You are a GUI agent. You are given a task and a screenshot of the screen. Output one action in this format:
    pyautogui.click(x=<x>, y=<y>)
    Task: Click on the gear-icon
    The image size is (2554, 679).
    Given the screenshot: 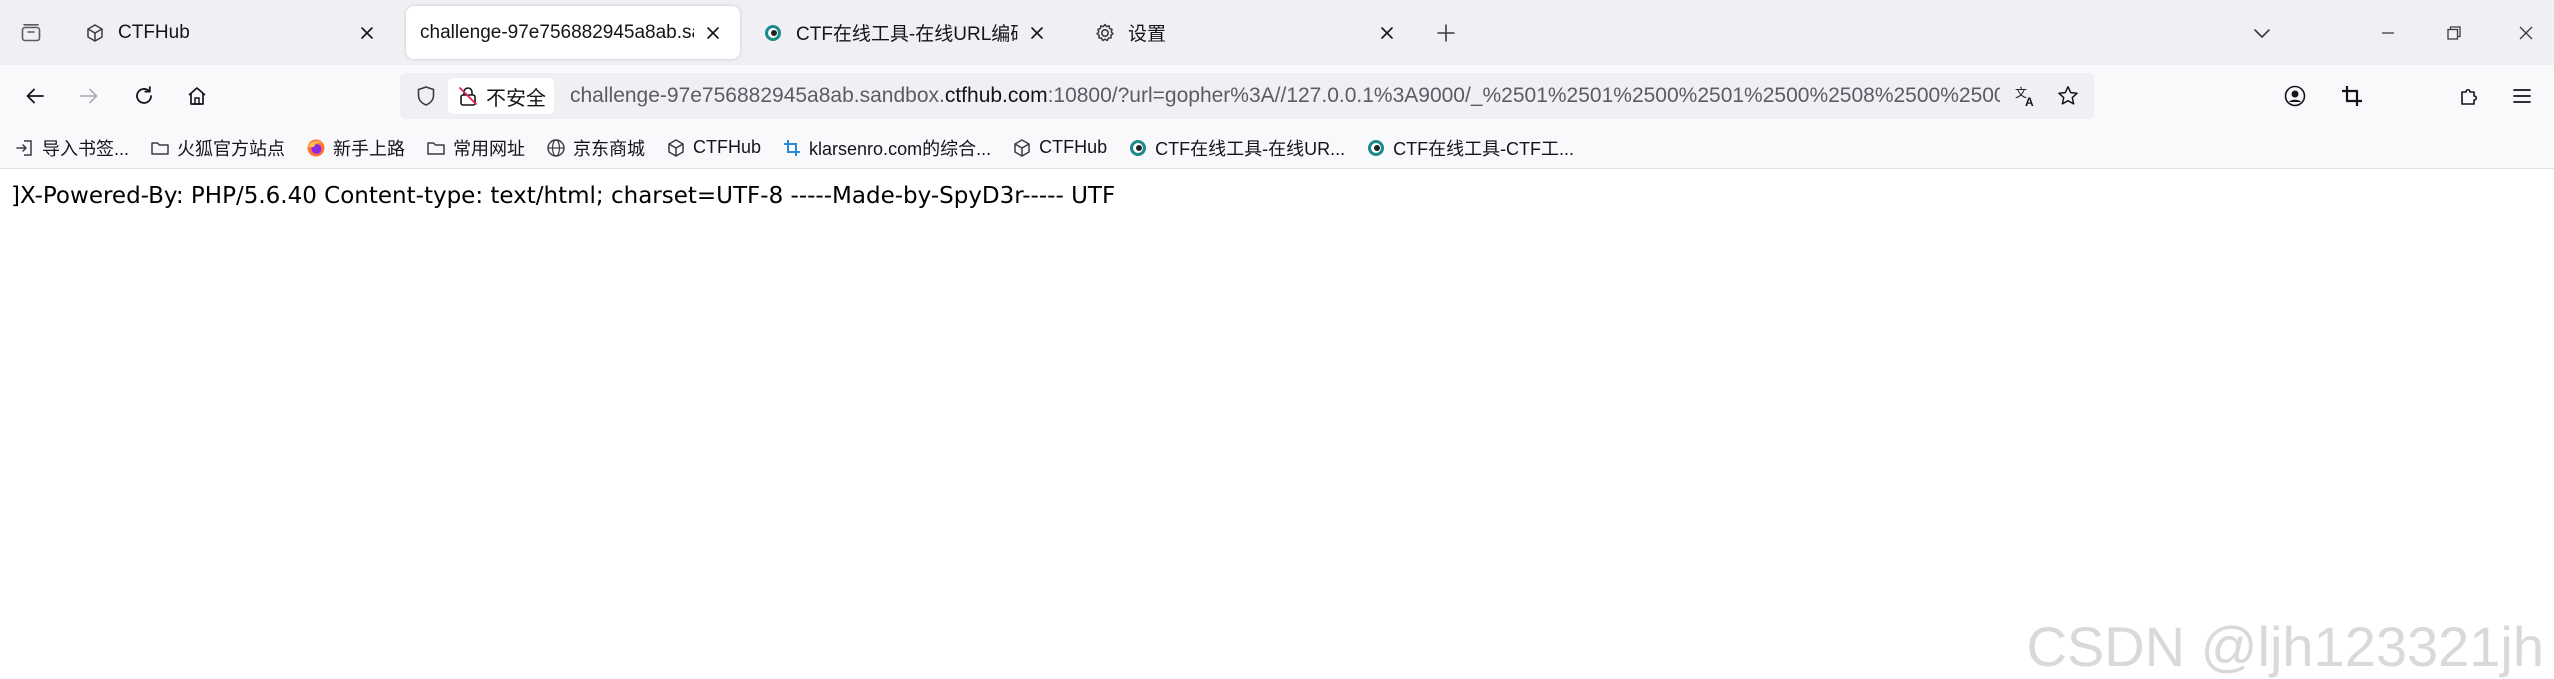 What is the action you would take?
    pyautogui.click(x=1105, y=33)
    